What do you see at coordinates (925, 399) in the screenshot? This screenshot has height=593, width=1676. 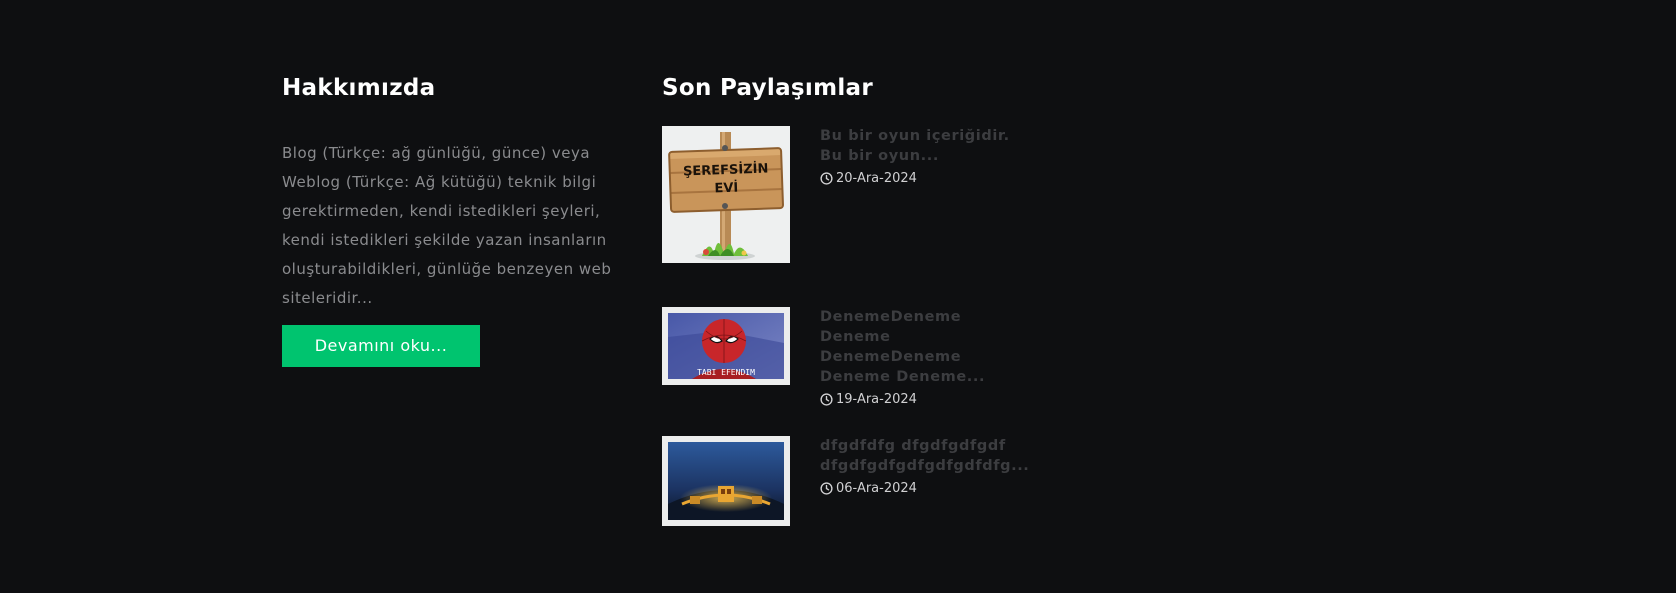 I see `post-date: 19-Ara-2024` at bounding box center [925, 399].